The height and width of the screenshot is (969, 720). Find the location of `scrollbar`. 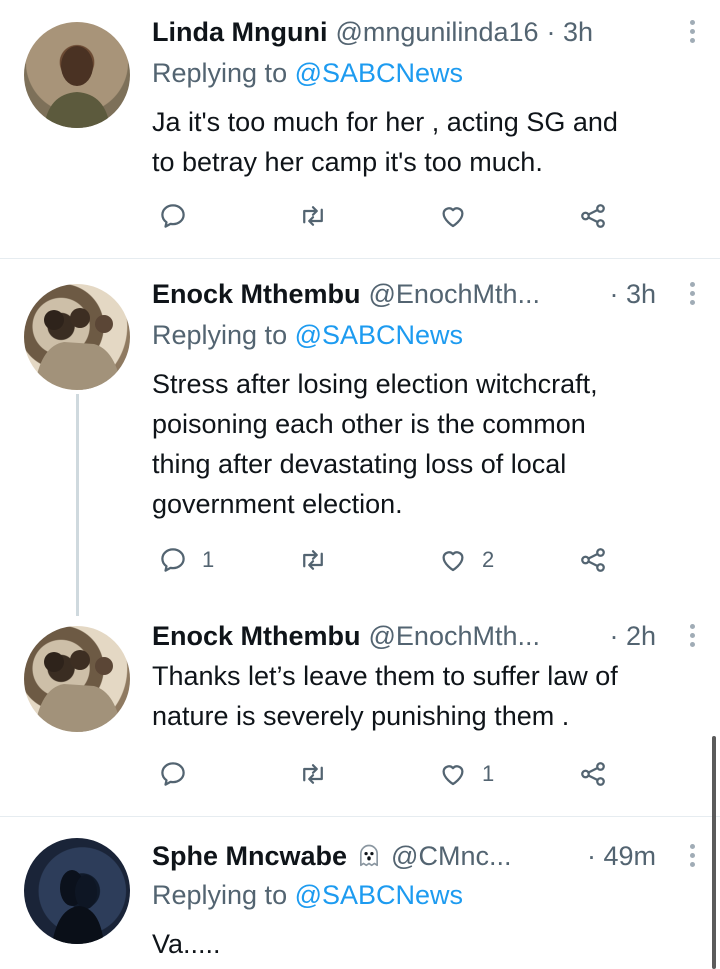

scrollbar is located at coordinates (714, 852).